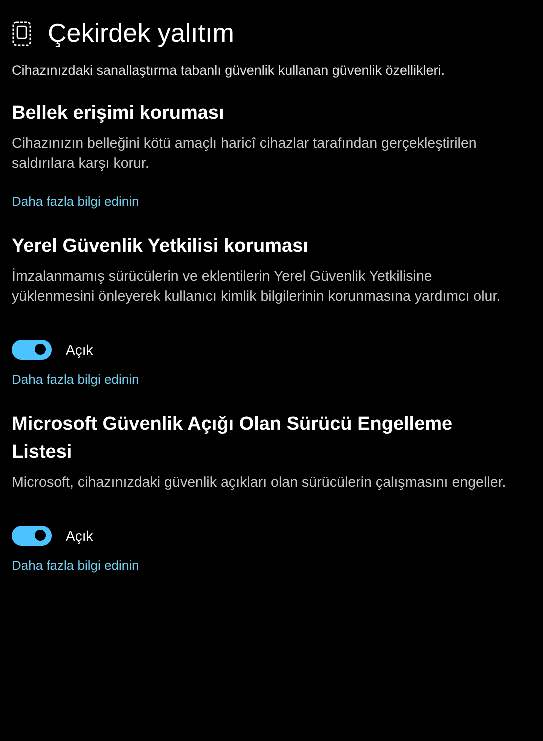 Image resolution: width=543 pixels, height=741 pixels. What do you see at coordinates (141, 33) in the screenshot?
I see `page-title: Çekirdek yalıtım` at bounding box center [141, 33].